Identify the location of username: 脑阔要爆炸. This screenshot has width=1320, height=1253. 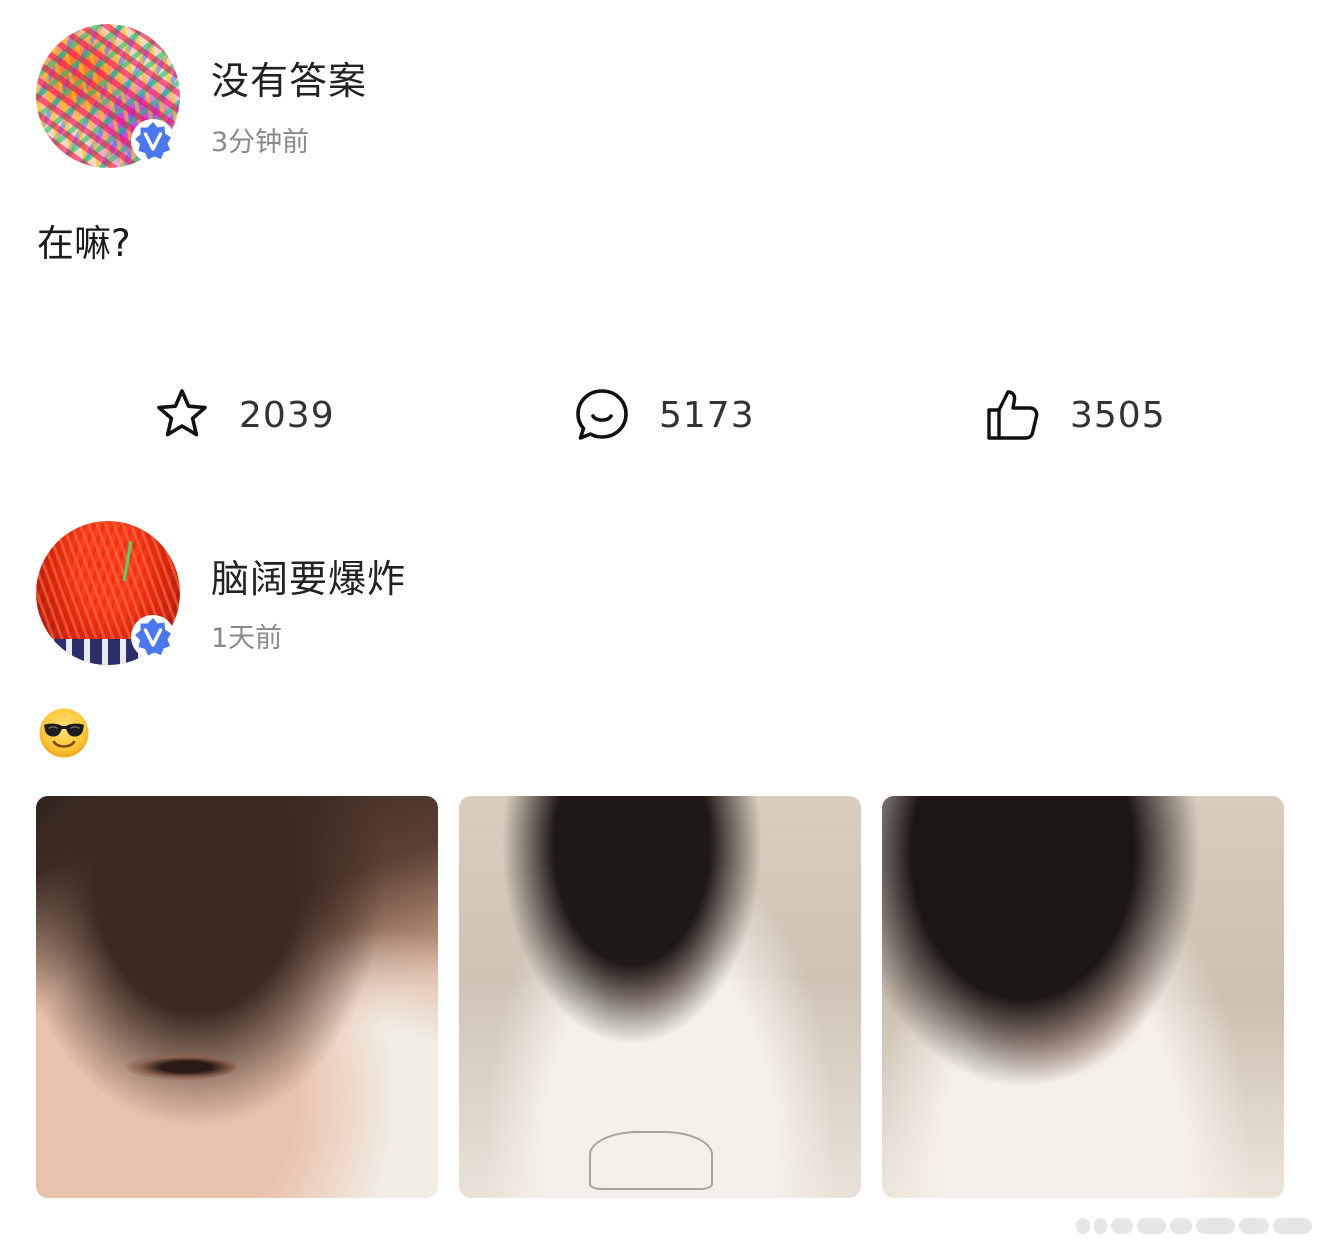
(308, 575).